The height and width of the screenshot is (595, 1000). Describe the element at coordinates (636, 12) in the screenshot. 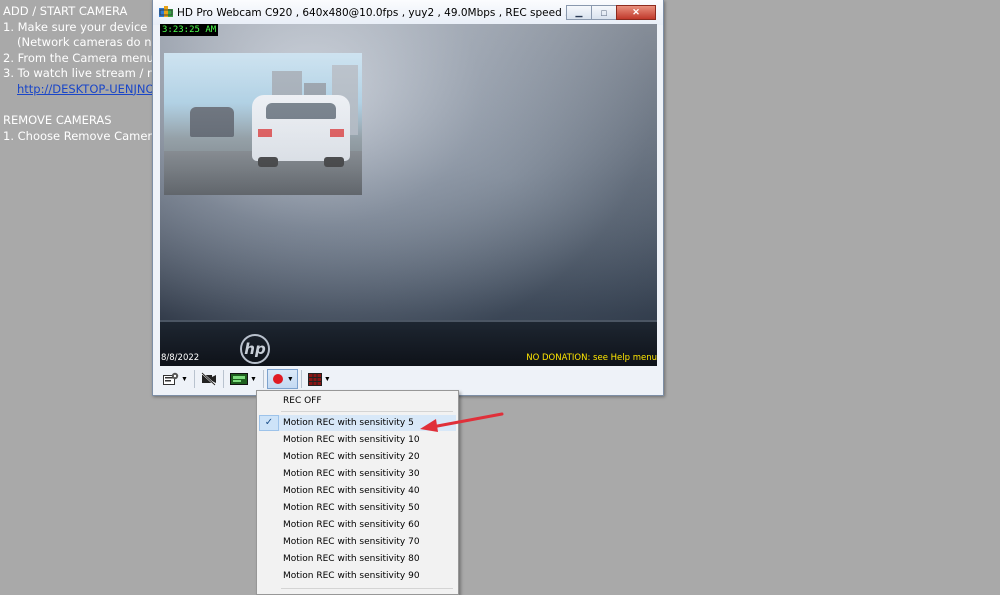

I see `close-button: ✕` at that location.